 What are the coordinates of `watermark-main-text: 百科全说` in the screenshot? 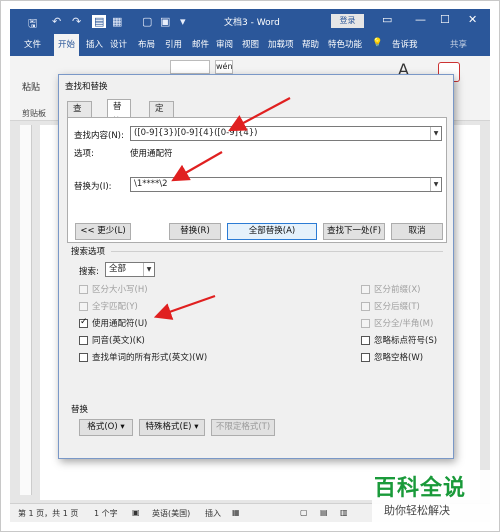 It's located at (420, 488).